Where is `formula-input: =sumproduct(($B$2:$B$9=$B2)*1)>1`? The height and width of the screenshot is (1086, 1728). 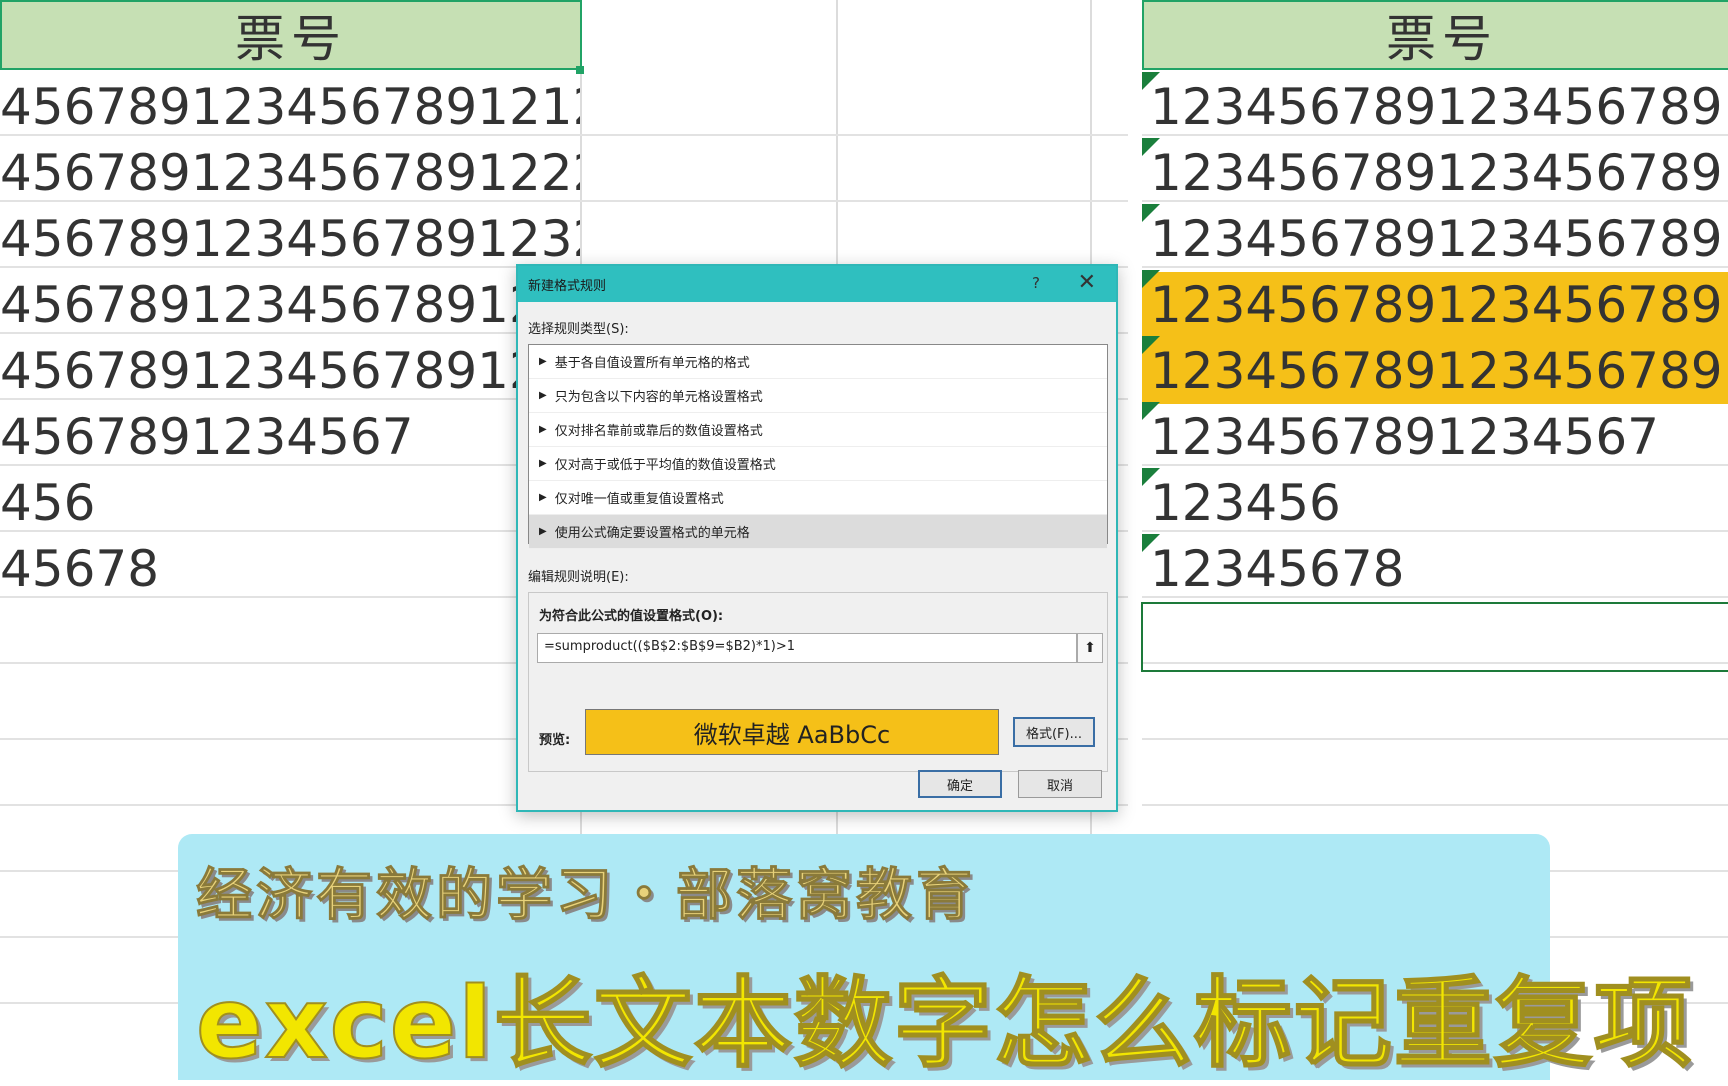 formula-input: =sumproduct(($B$2:$B$9=$B2)*1)>1 is located at coordinates (807, 648).